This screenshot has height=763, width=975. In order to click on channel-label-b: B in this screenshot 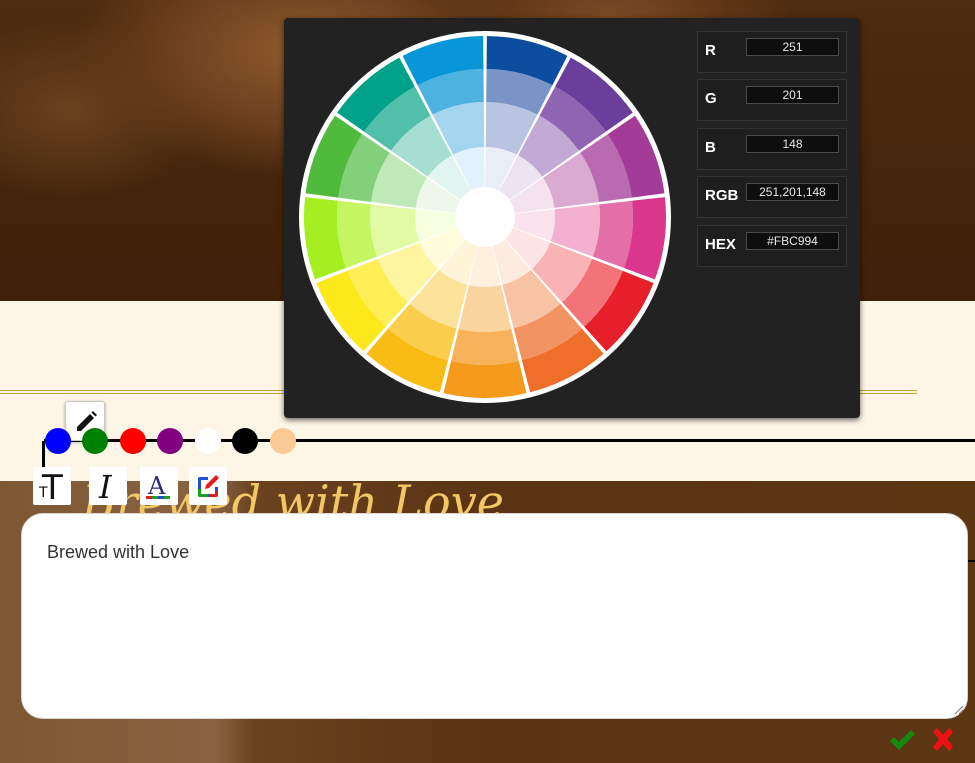, I will do `click(710, 147)`.